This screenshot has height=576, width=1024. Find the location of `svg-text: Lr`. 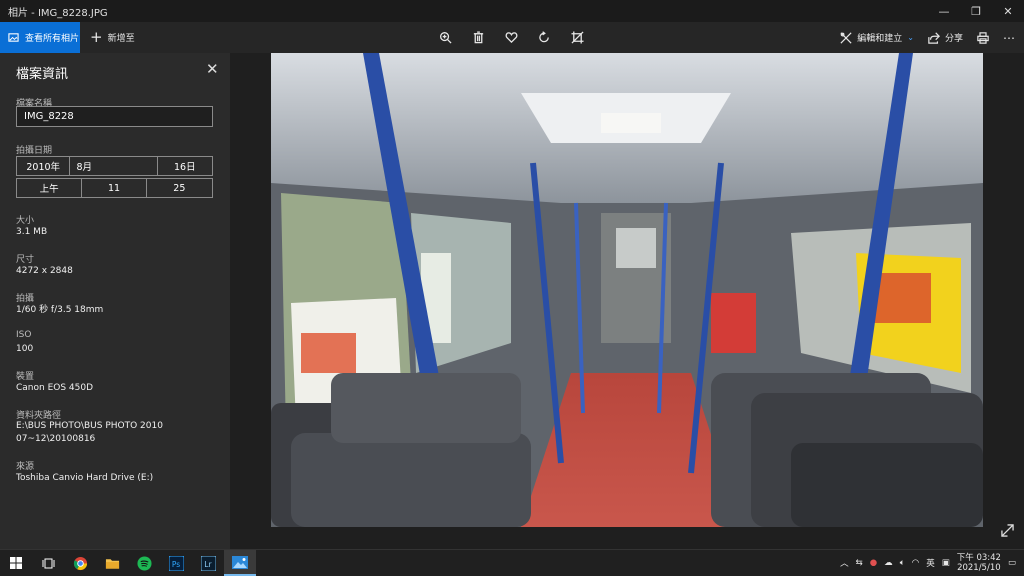

svg-text: Lr is located at coordinates (208, 563).